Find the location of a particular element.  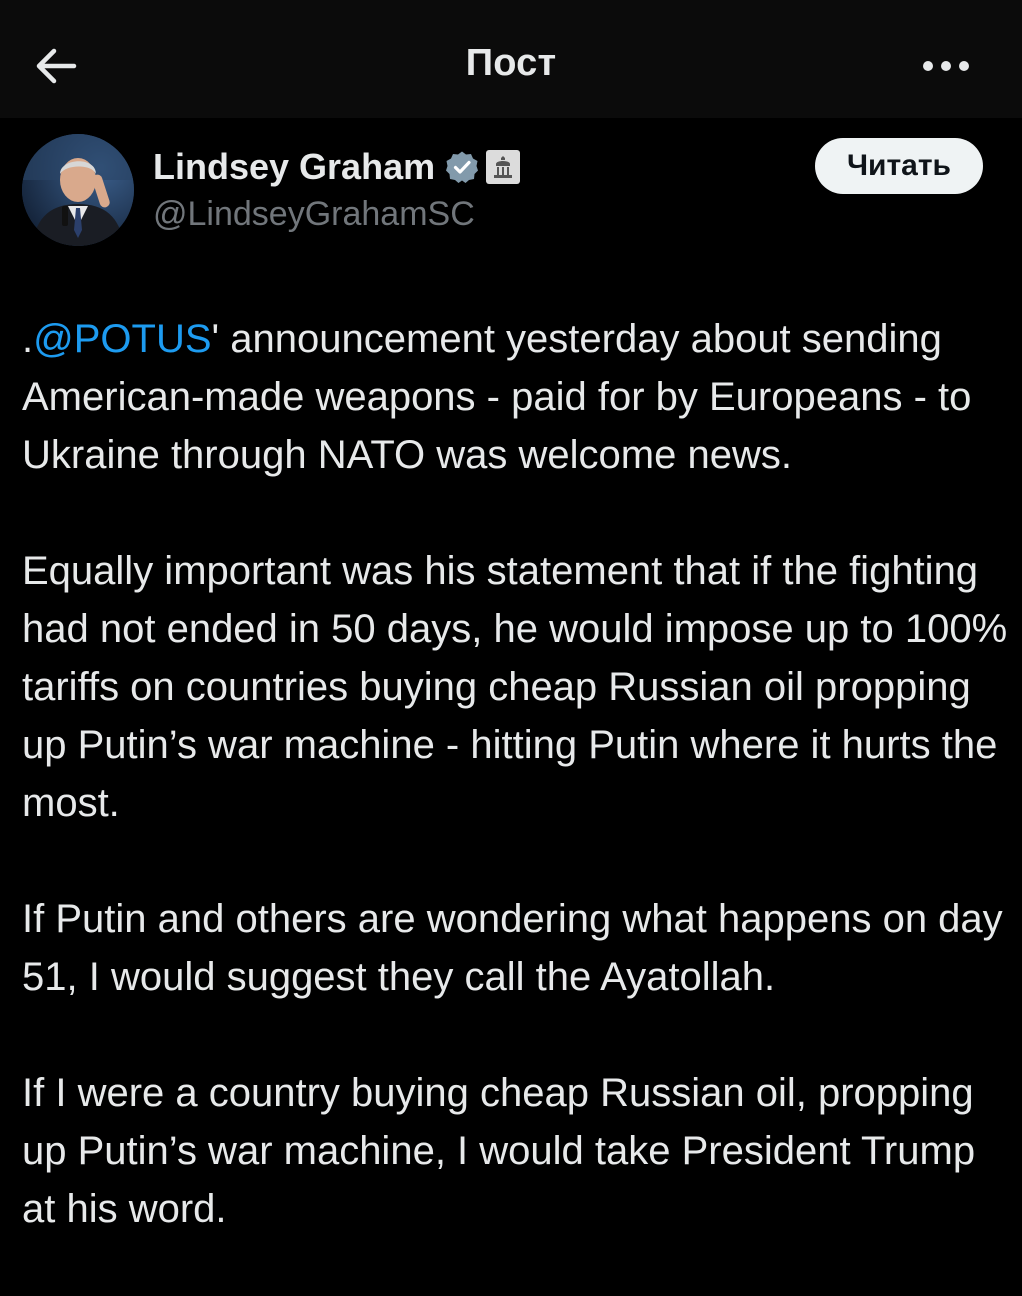

avatar-image is located at coordinates (78, 190).